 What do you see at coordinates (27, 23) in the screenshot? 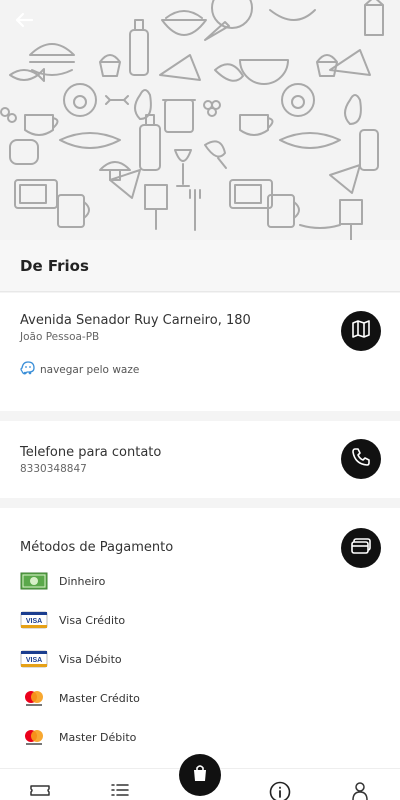
I see `back-button` at bounding box center [27, 23].